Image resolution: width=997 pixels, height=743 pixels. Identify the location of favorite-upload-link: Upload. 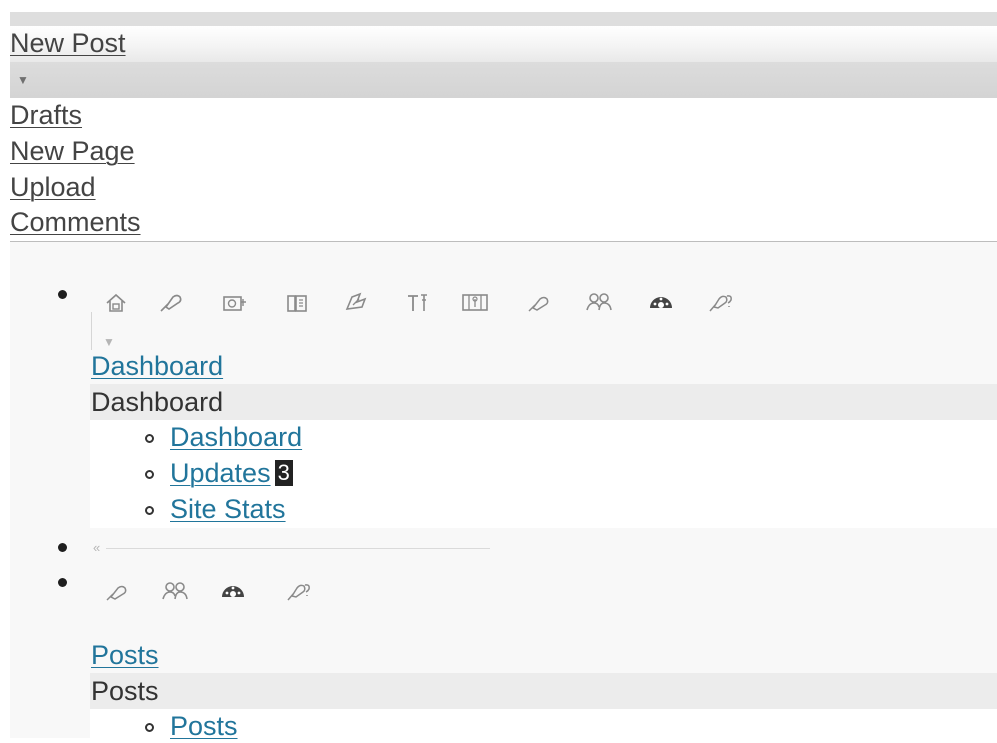
(53, 187).